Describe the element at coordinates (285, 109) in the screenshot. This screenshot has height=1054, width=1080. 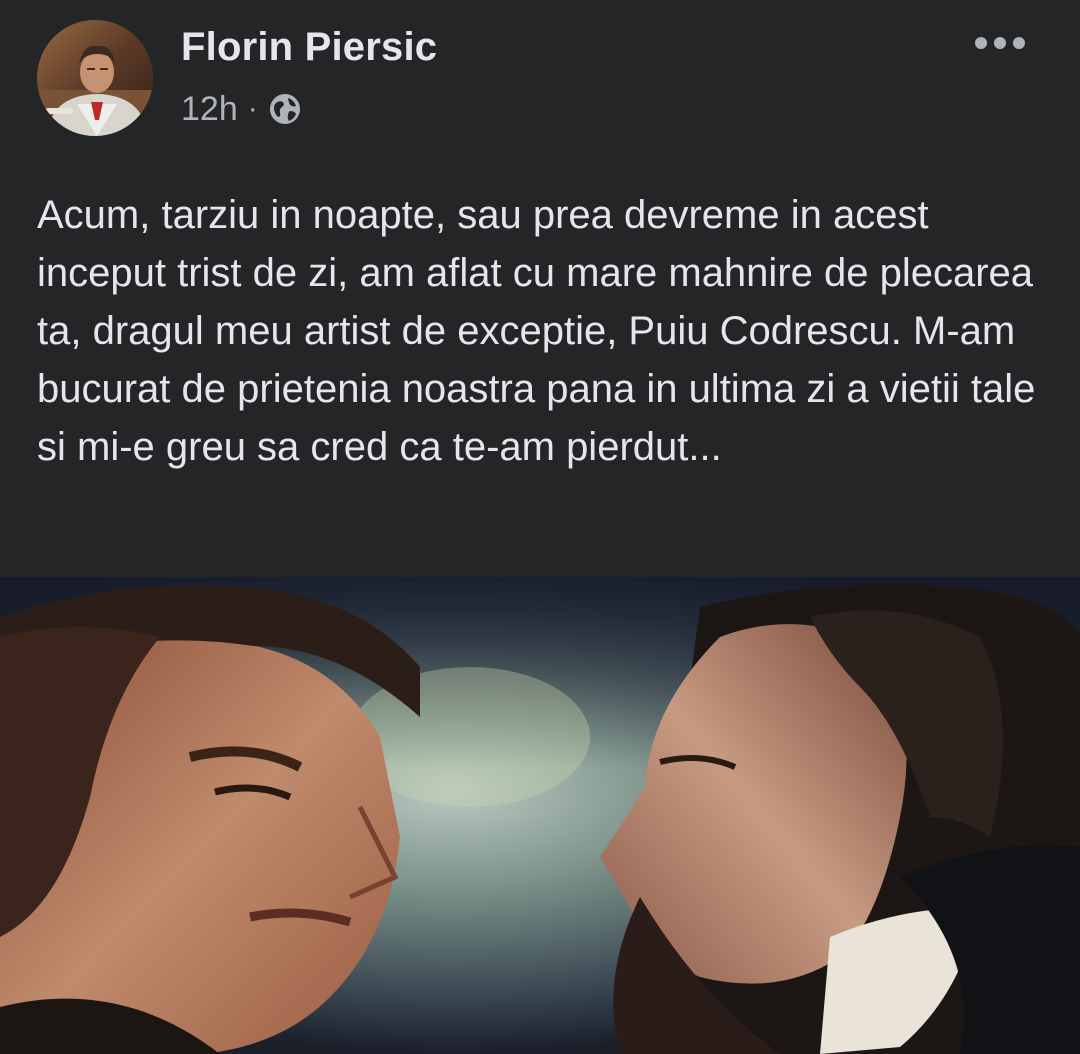
I see `globe-icon` at that location.